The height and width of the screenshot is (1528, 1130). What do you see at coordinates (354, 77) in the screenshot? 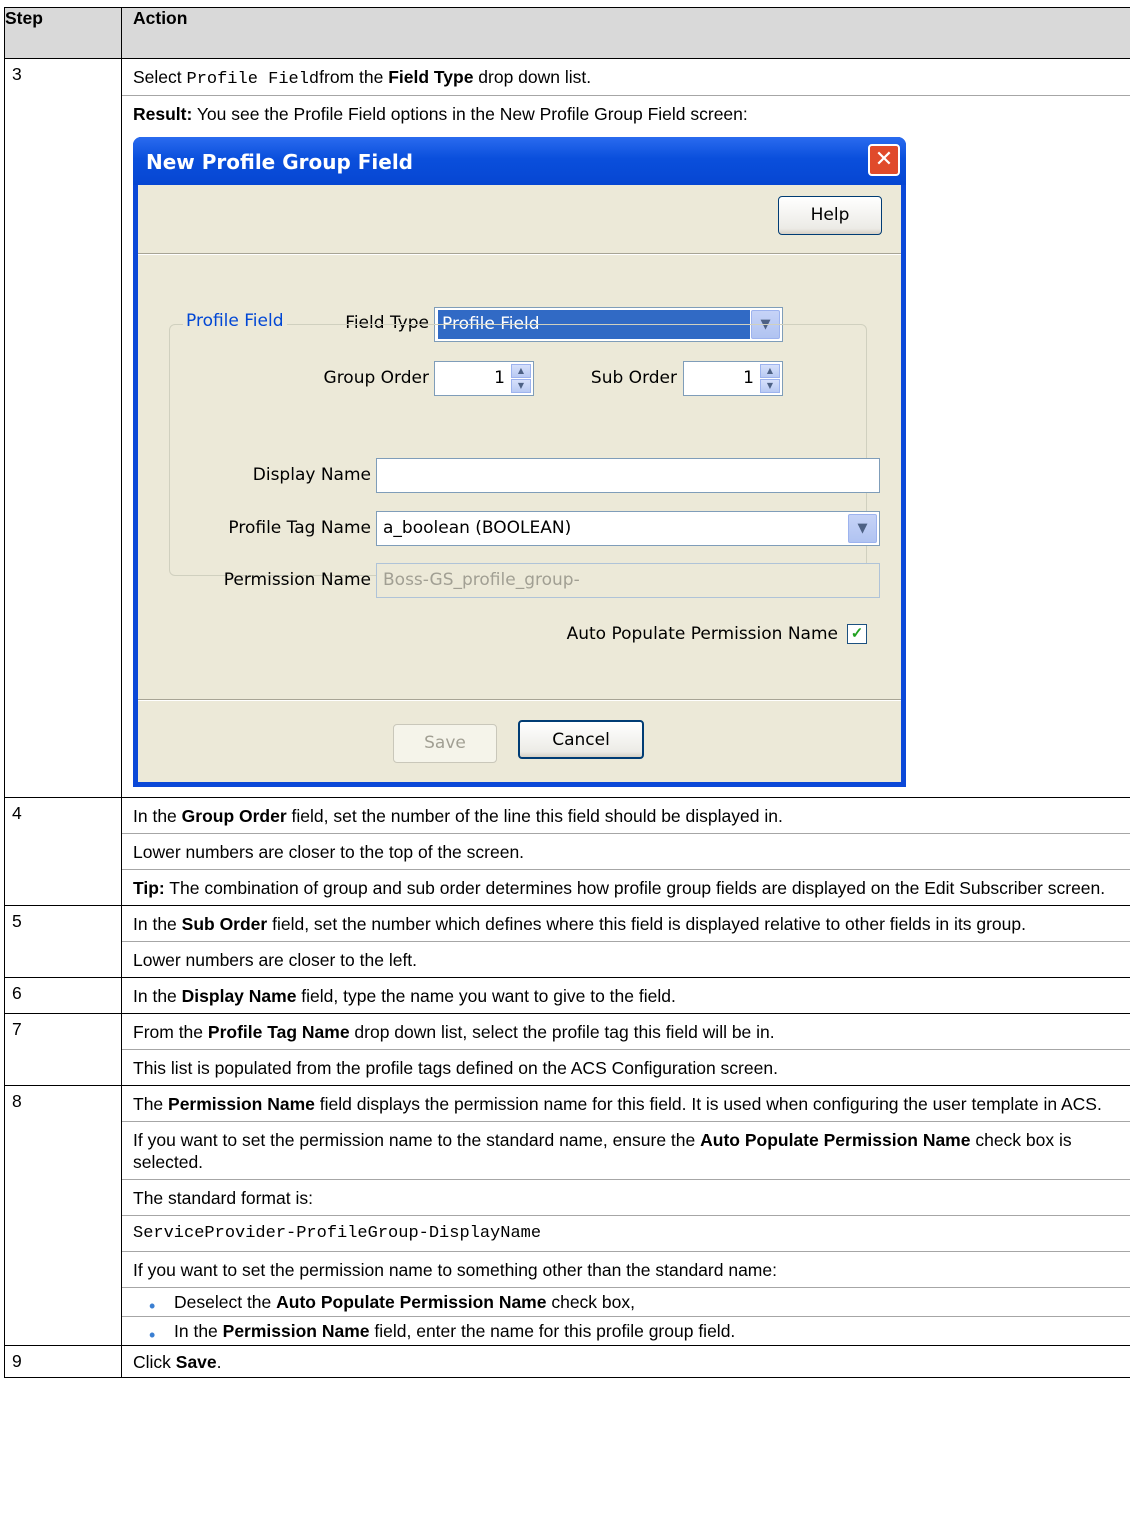
I see `text: from the` at bounding box center [354, 77].